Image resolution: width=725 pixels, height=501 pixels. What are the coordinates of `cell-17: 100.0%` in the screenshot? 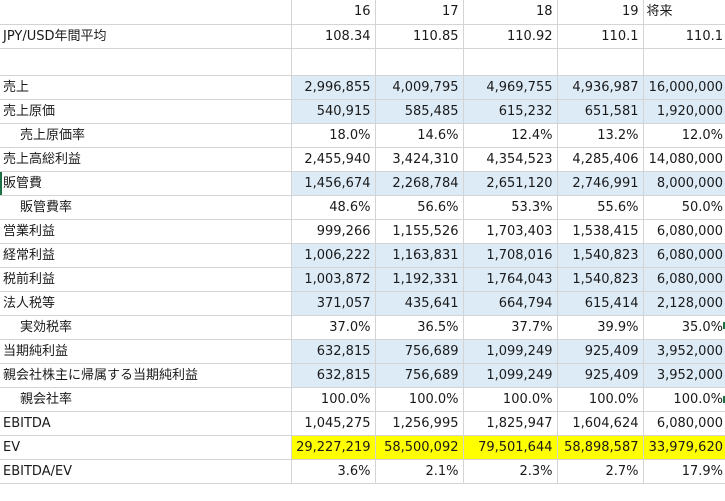 It's located at (419, 399).